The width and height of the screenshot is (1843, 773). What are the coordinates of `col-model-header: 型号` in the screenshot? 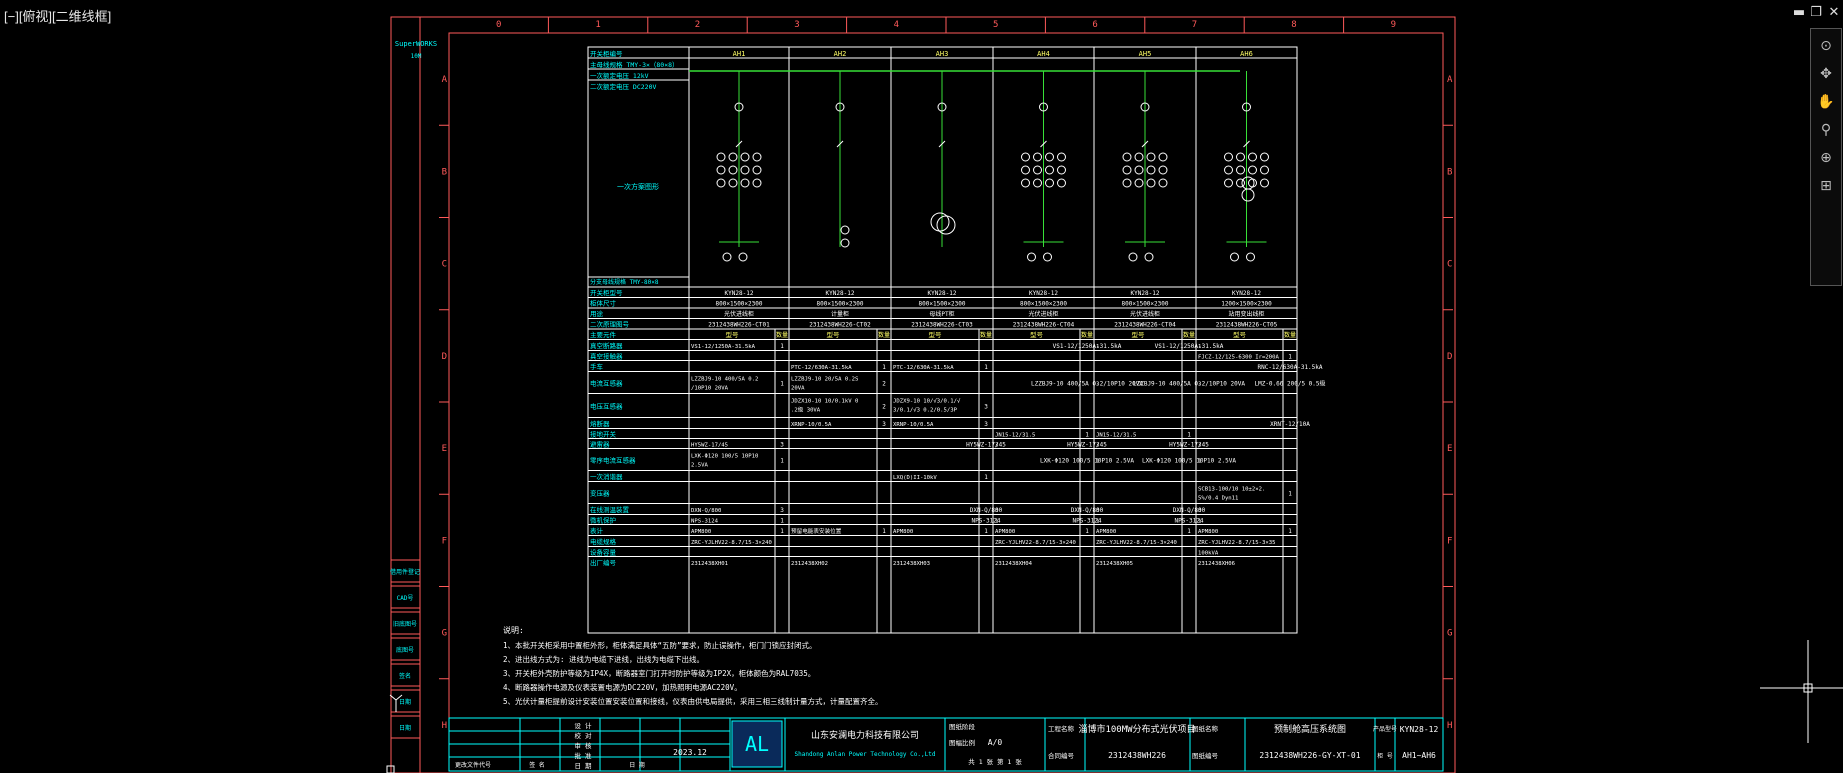 It's located at (733, 334).